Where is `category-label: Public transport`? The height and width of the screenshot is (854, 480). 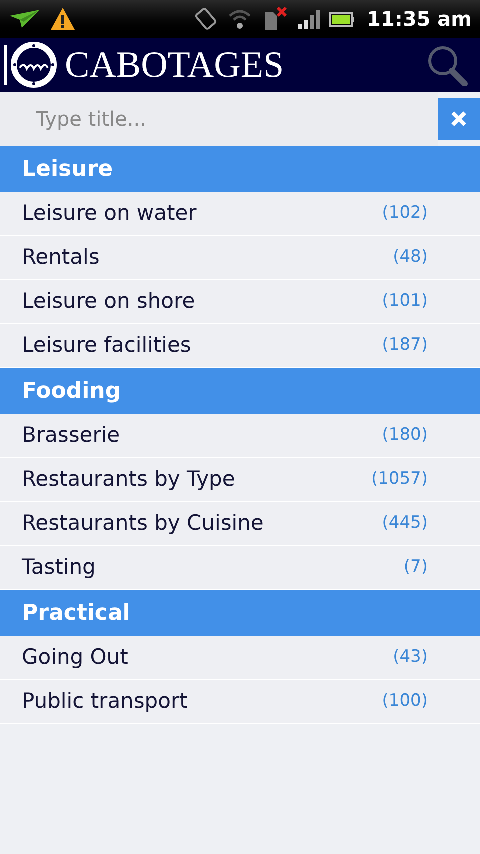
category-label: Public transport is located at coordinates (105, 701).